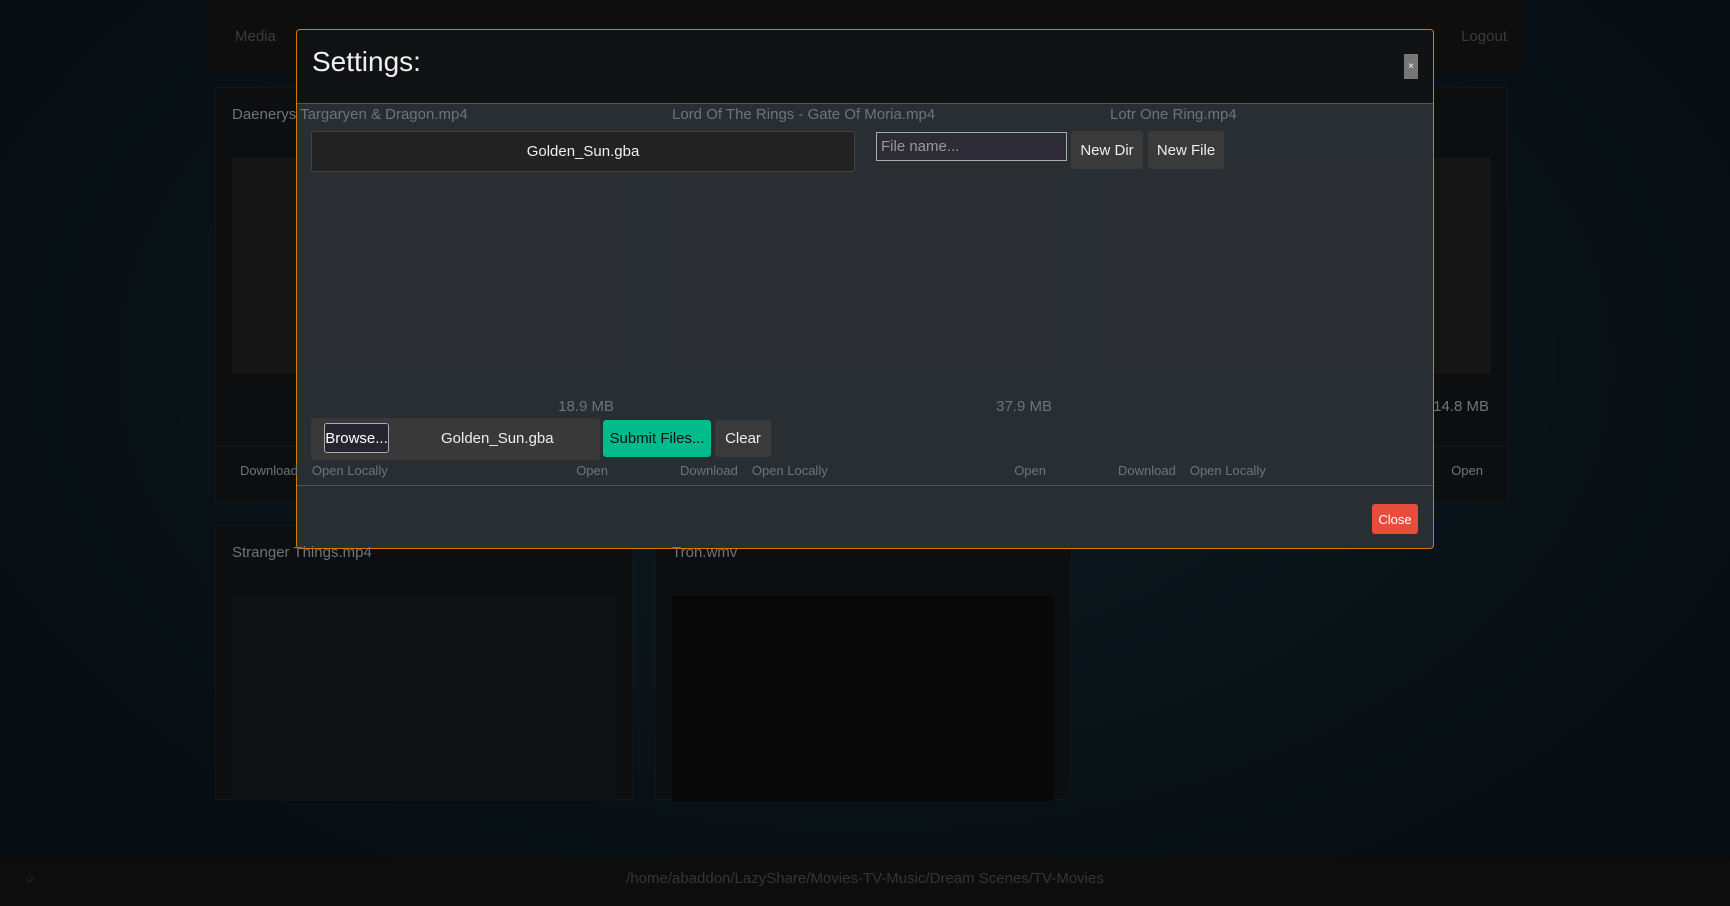  I want to click on modal-header: Settings: ×, so click(865, 67).